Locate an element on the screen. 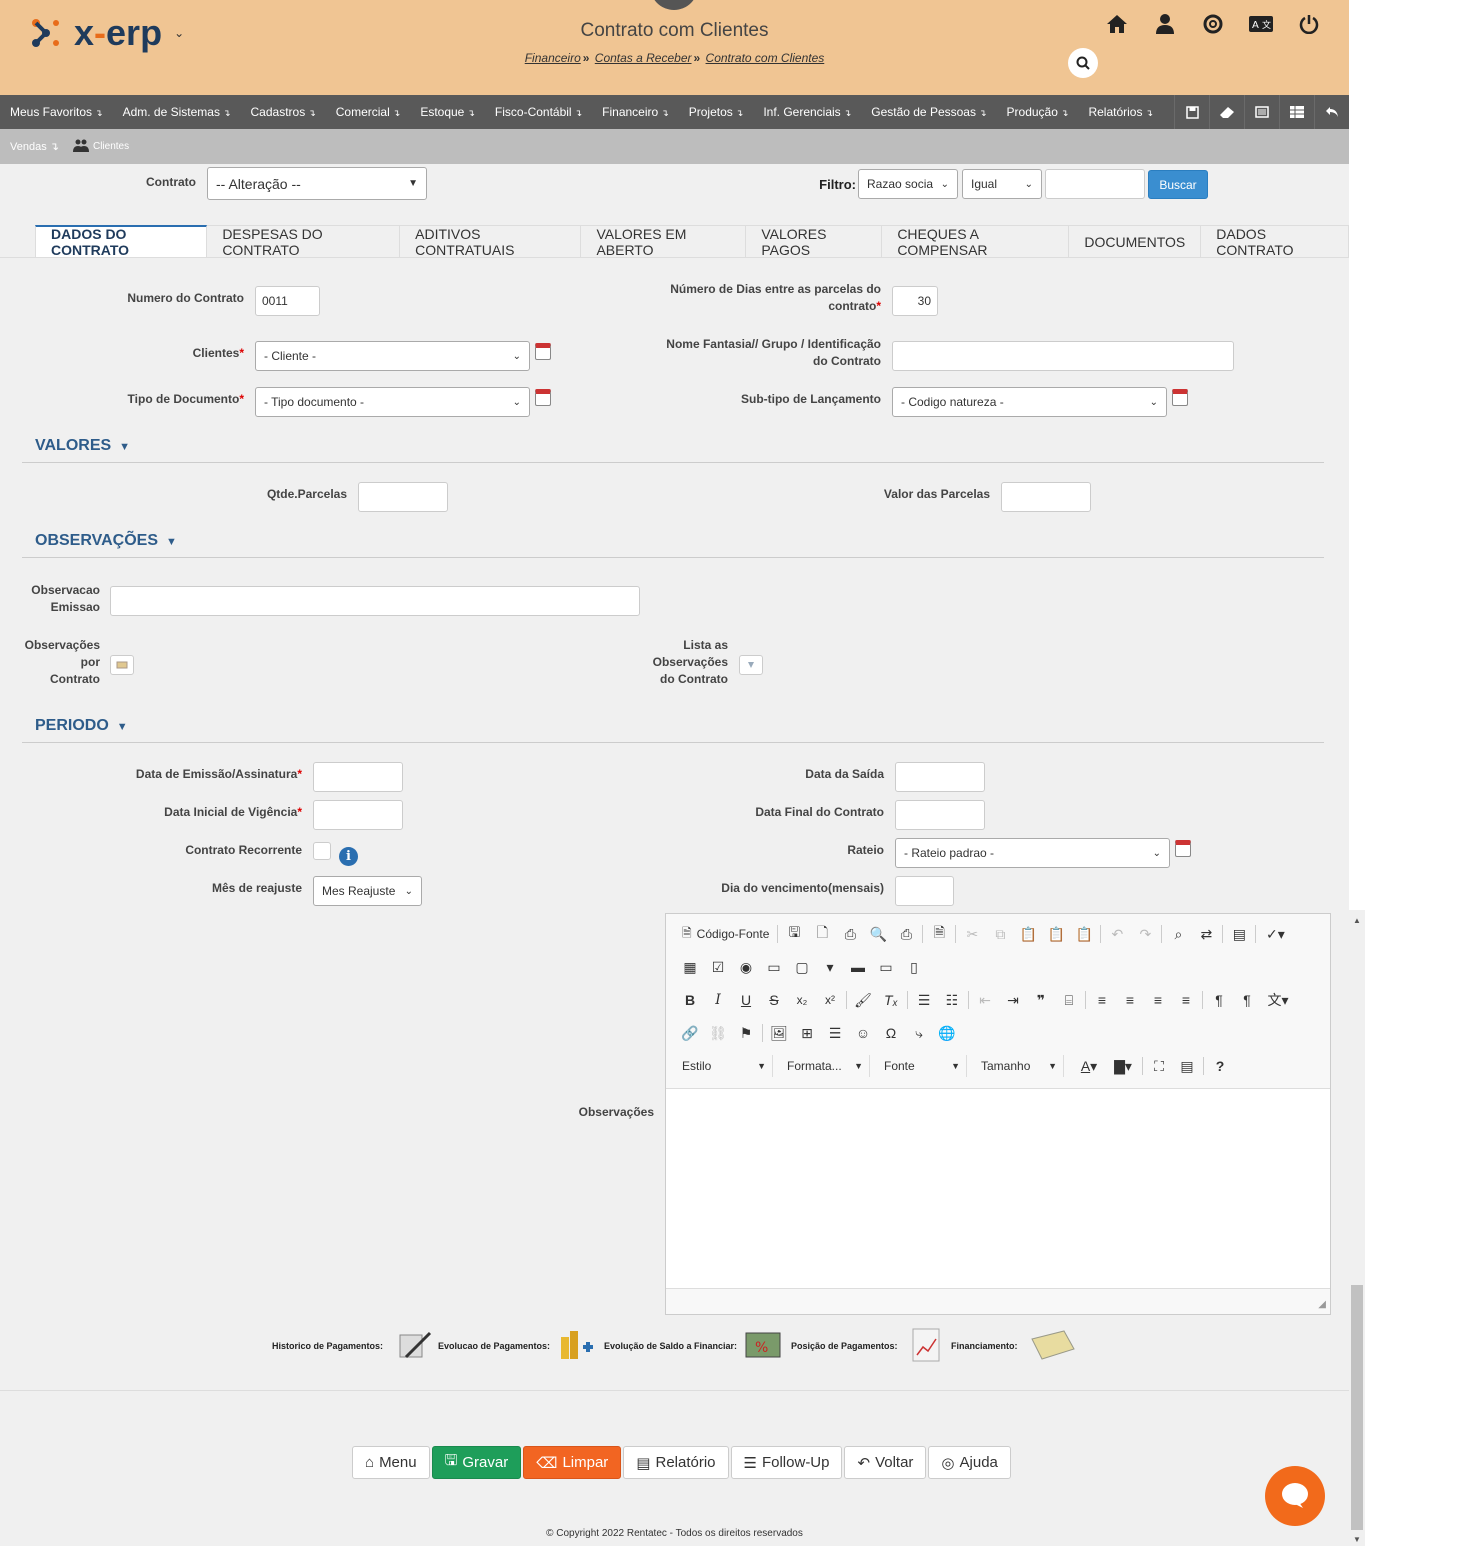 Image resolution: width=1465 pixels, height=1546 pixels. tipo-documento-select: - Tipo documento - ⌄ is located at coordinates (392, 402).